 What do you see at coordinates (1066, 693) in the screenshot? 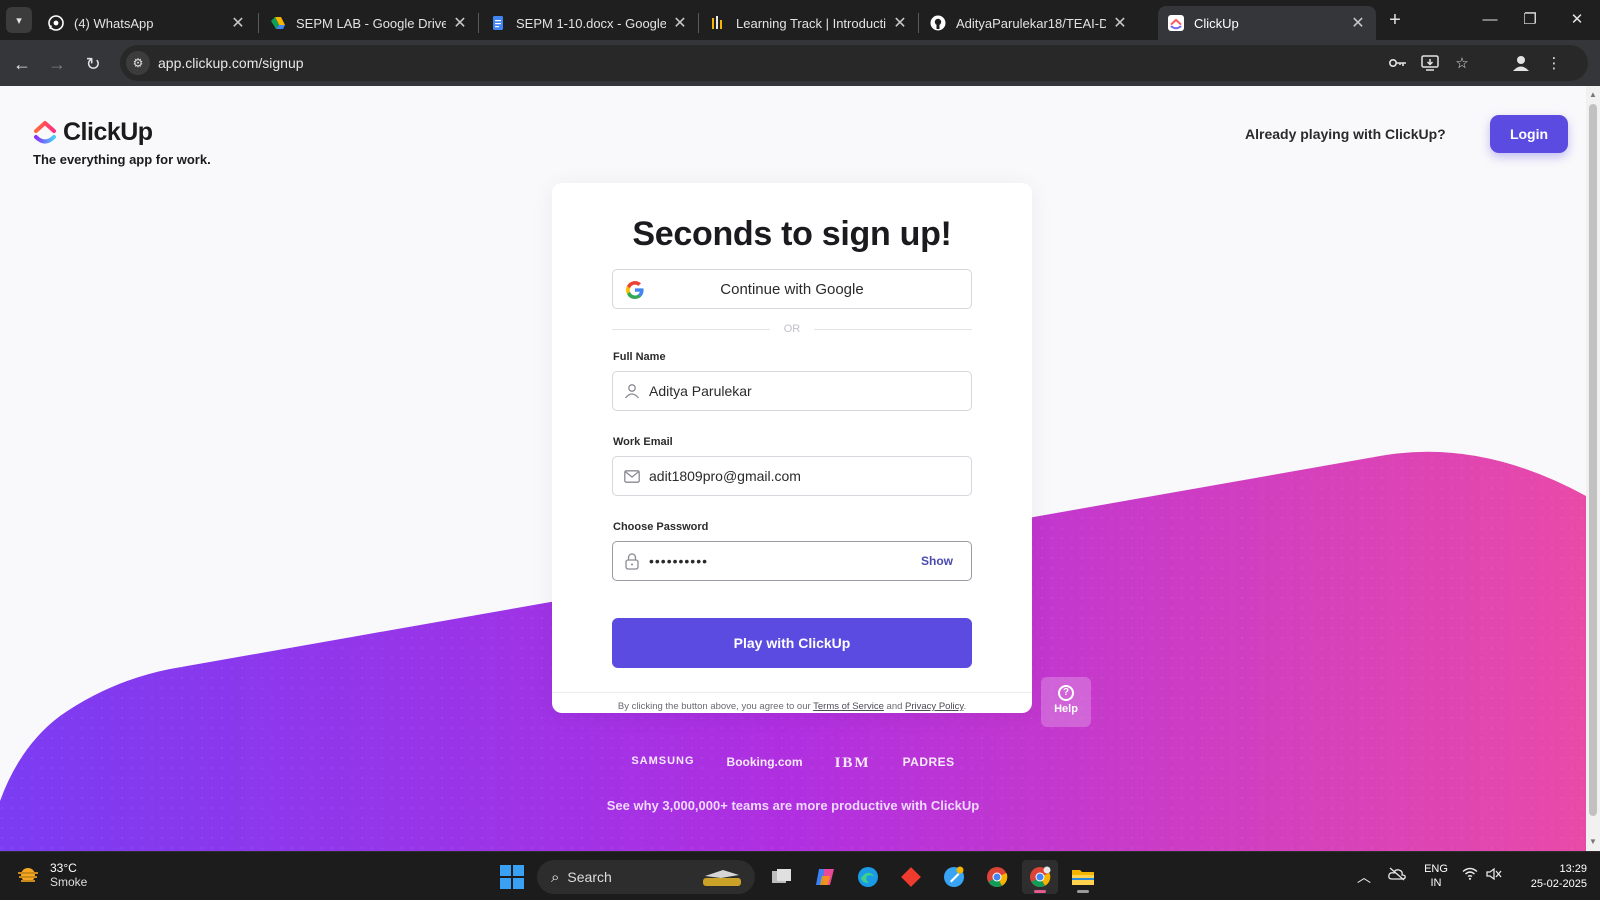
I see `question-icon: ?` at bounding box center [1066, 693].